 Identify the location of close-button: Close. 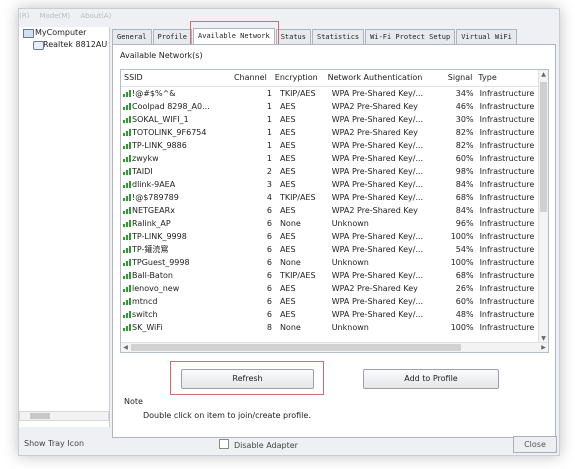
(535, 444).